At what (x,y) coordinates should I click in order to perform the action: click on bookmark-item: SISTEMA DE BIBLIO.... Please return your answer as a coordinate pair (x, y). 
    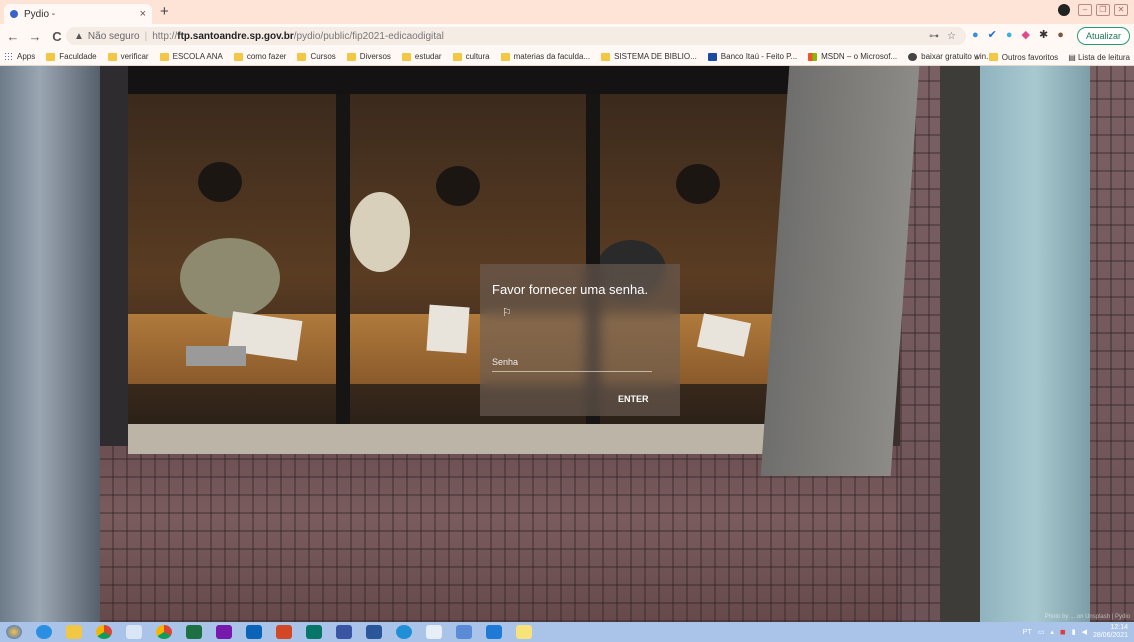
    Looking at the image, I should click on (649, 56).